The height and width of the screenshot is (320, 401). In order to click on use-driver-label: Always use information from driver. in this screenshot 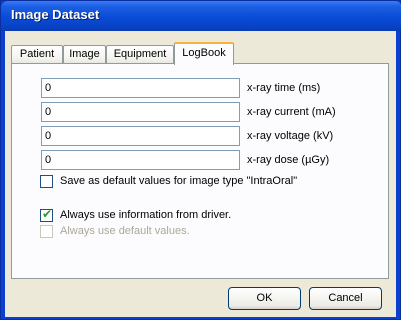, I will do `click(146, 215)`.